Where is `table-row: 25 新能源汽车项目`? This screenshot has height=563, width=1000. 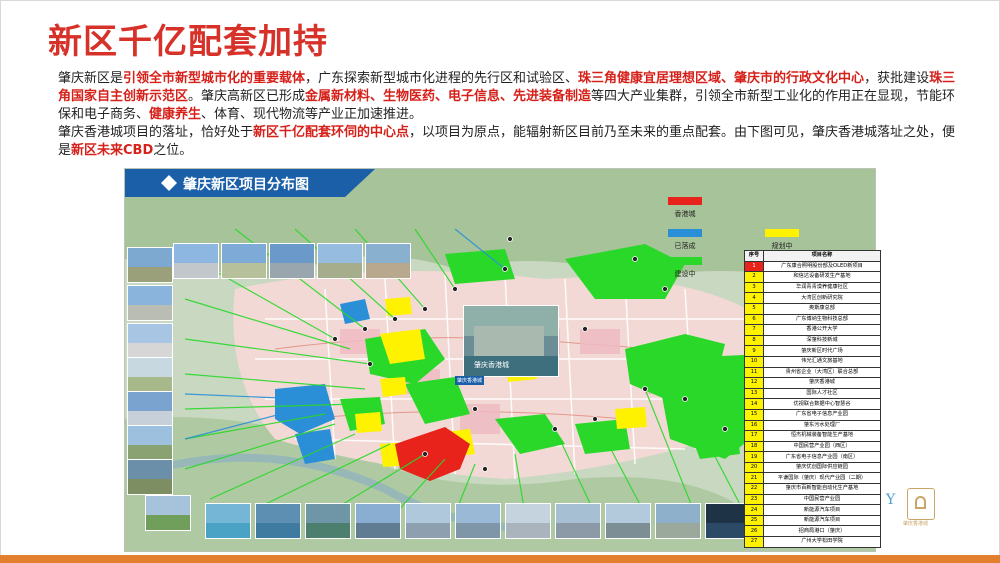 table-row: 25 新能源汽车项目 is located at coordinates (812, 520).